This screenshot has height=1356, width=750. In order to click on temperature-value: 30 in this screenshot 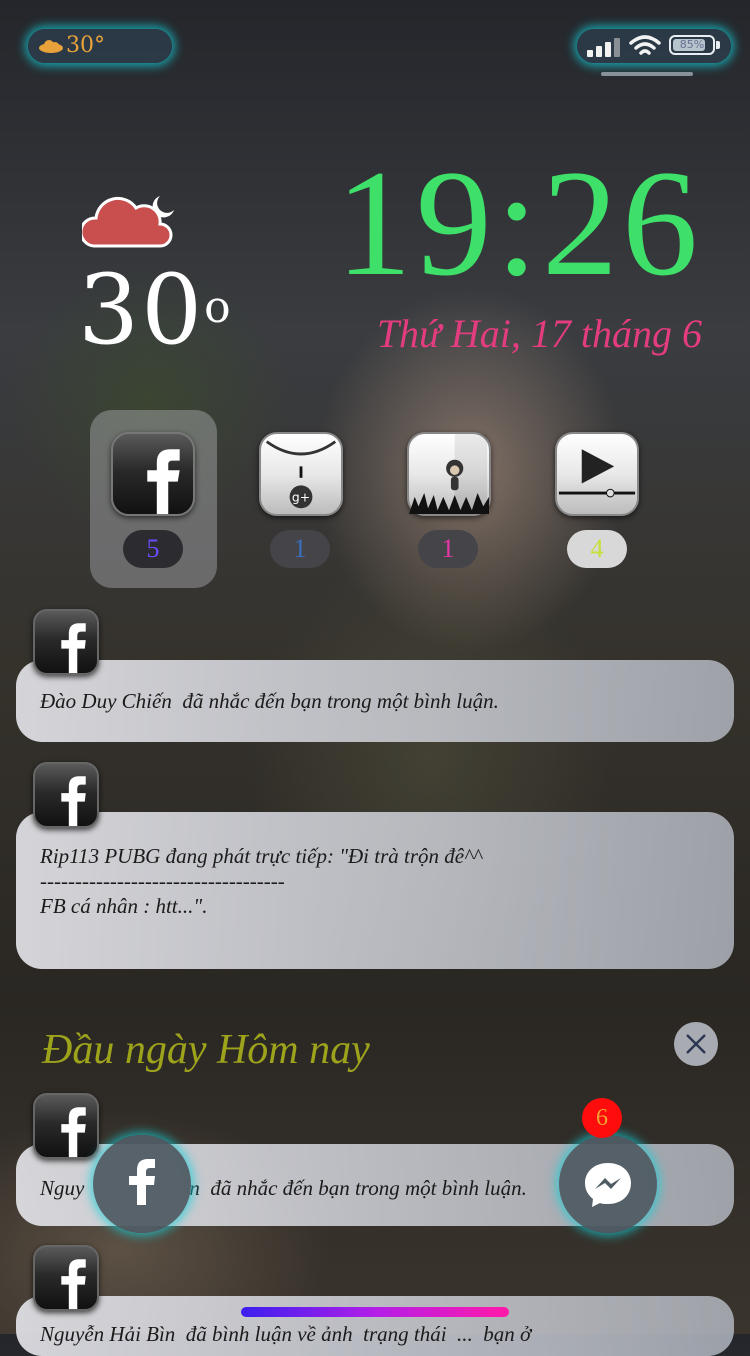, I will do `click(141, 310)`.